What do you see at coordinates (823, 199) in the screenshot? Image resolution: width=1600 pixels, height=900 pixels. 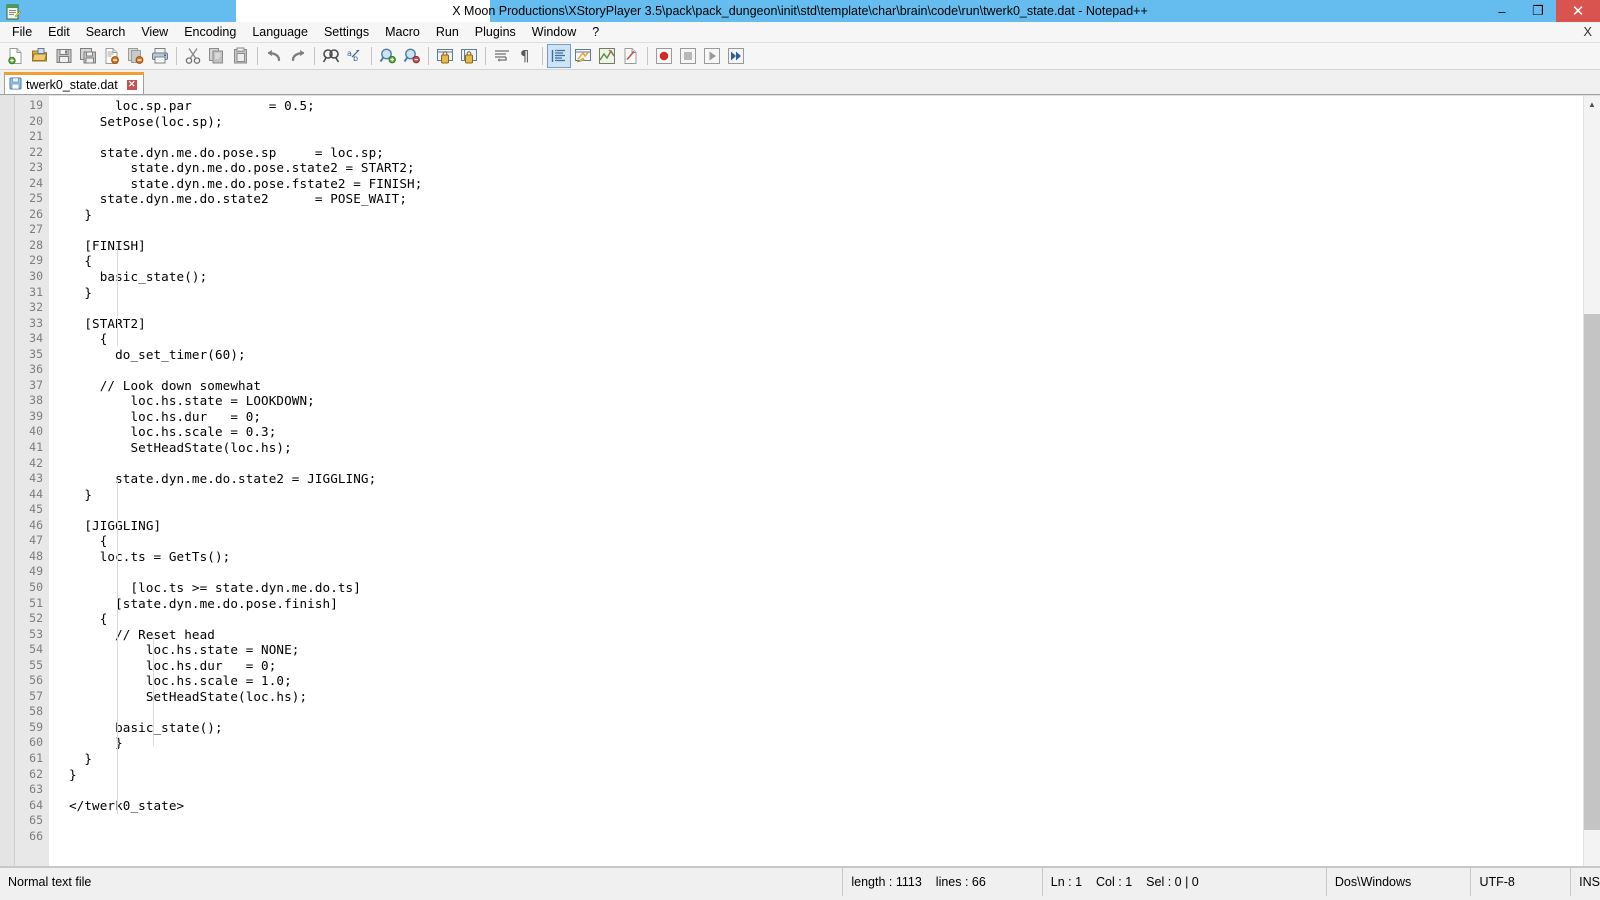 I see `code-line: state.dyn.me.do.state2 = POSE_WAIT;` at bounding box center [823, 199].